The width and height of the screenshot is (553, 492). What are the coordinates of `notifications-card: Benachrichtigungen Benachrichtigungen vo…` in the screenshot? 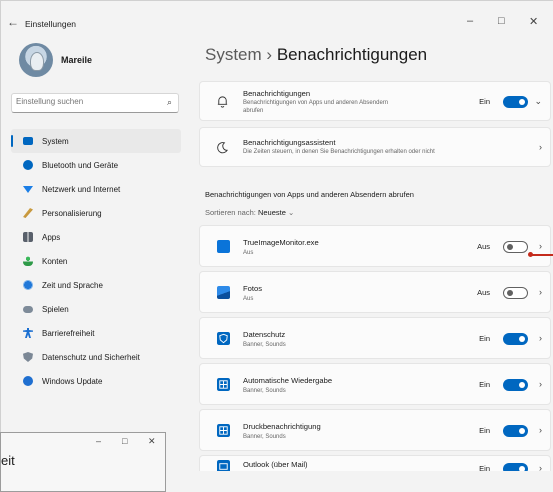 It's located at (375, 101).